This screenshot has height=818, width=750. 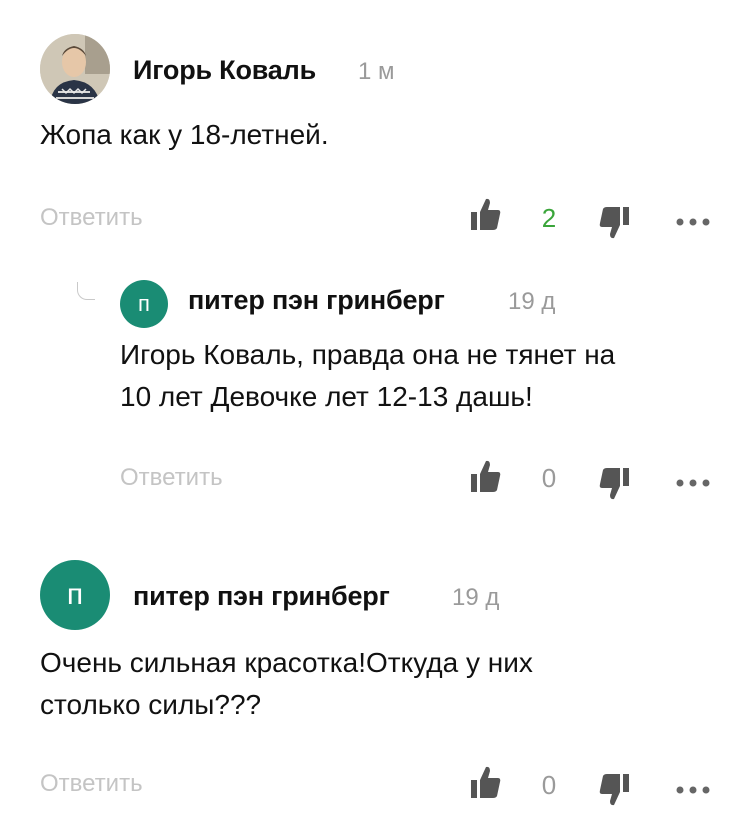 I want to click on avatar-photo, so click(x=75, y=69).